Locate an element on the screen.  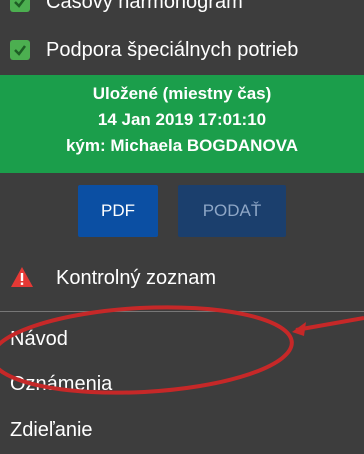
checklist-item-special-needs: Podpora špeciálnych potrieb is located at coordinates (182, 50).